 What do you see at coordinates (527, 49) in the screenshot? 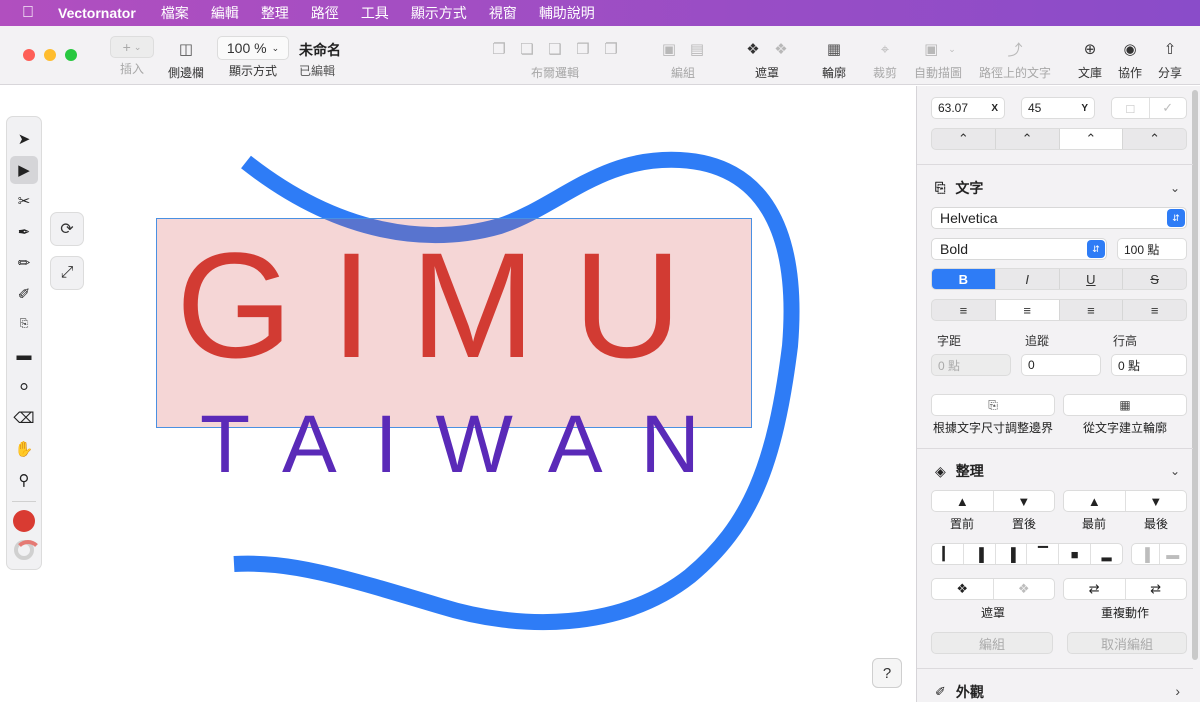
I see `subtract-icon: ❏` at bounding box center [527, 49].